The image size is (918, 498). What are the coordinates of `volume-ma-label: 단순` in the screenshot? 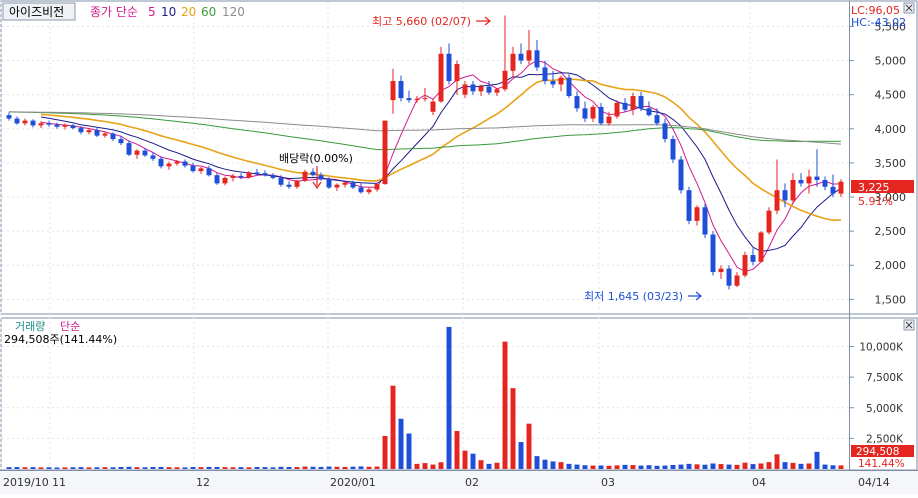 It's located at (70, 326).